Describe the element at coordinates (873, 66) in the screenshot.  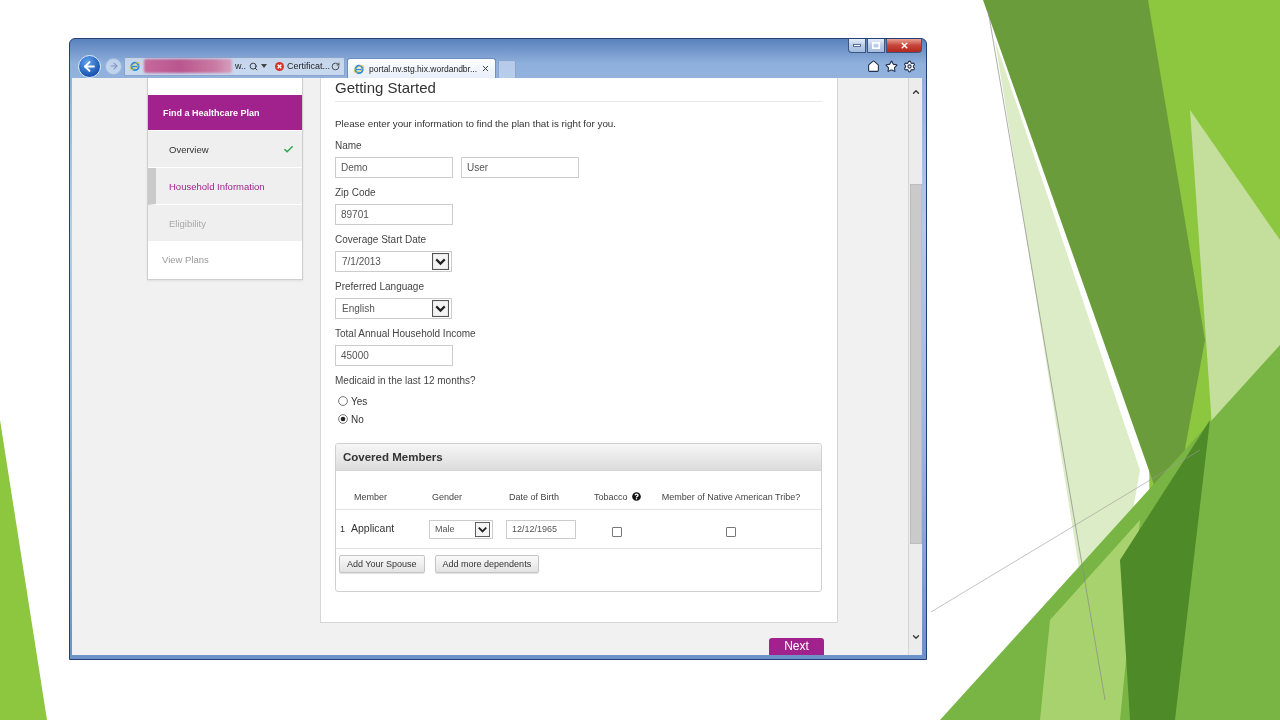
I see `home-icon` at that location.